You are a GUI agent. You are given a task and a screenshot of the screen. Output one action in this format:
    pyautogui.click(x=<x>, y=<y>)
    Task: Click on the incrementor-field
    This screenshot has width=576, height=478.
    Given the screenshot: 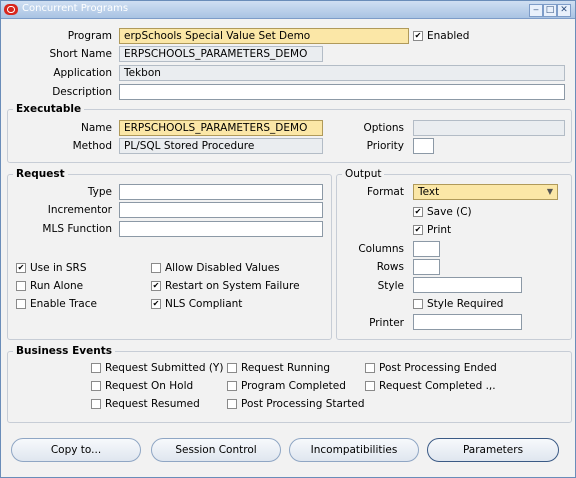 What is the action you would take?
    pyautogui.click(x=221, y=210)
    